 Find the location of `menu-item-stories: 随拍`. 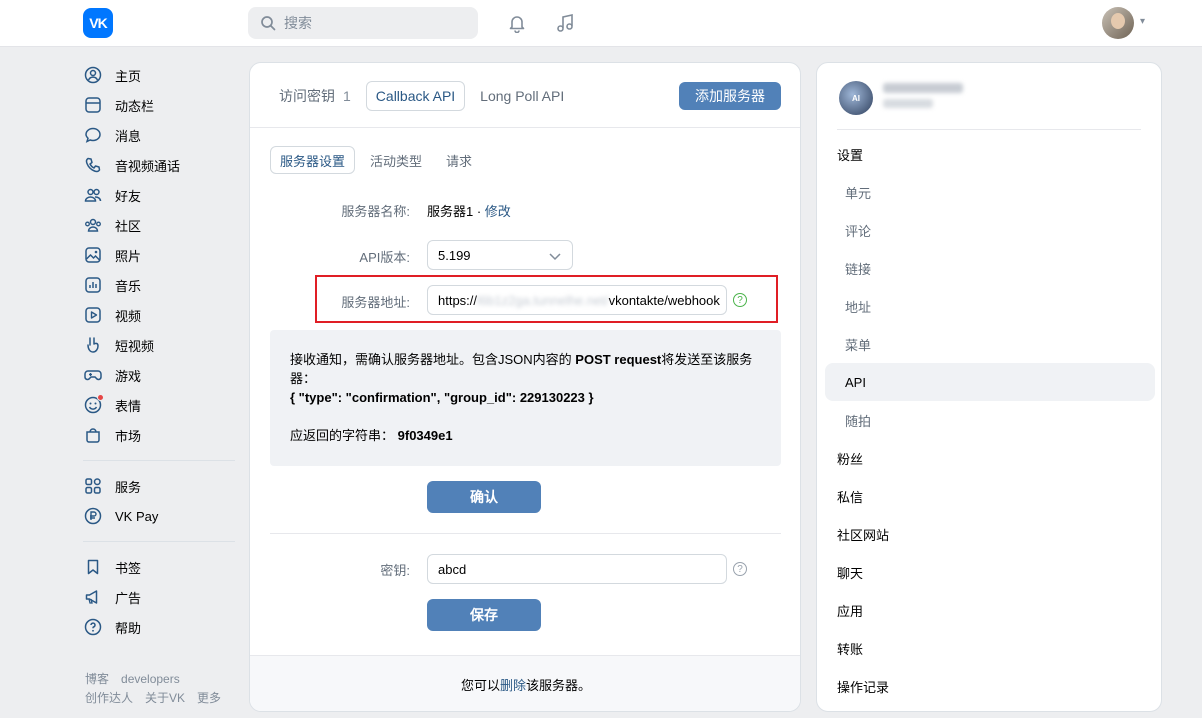

menu-item-stories: 随拍 is located at coordinates (990, 420).